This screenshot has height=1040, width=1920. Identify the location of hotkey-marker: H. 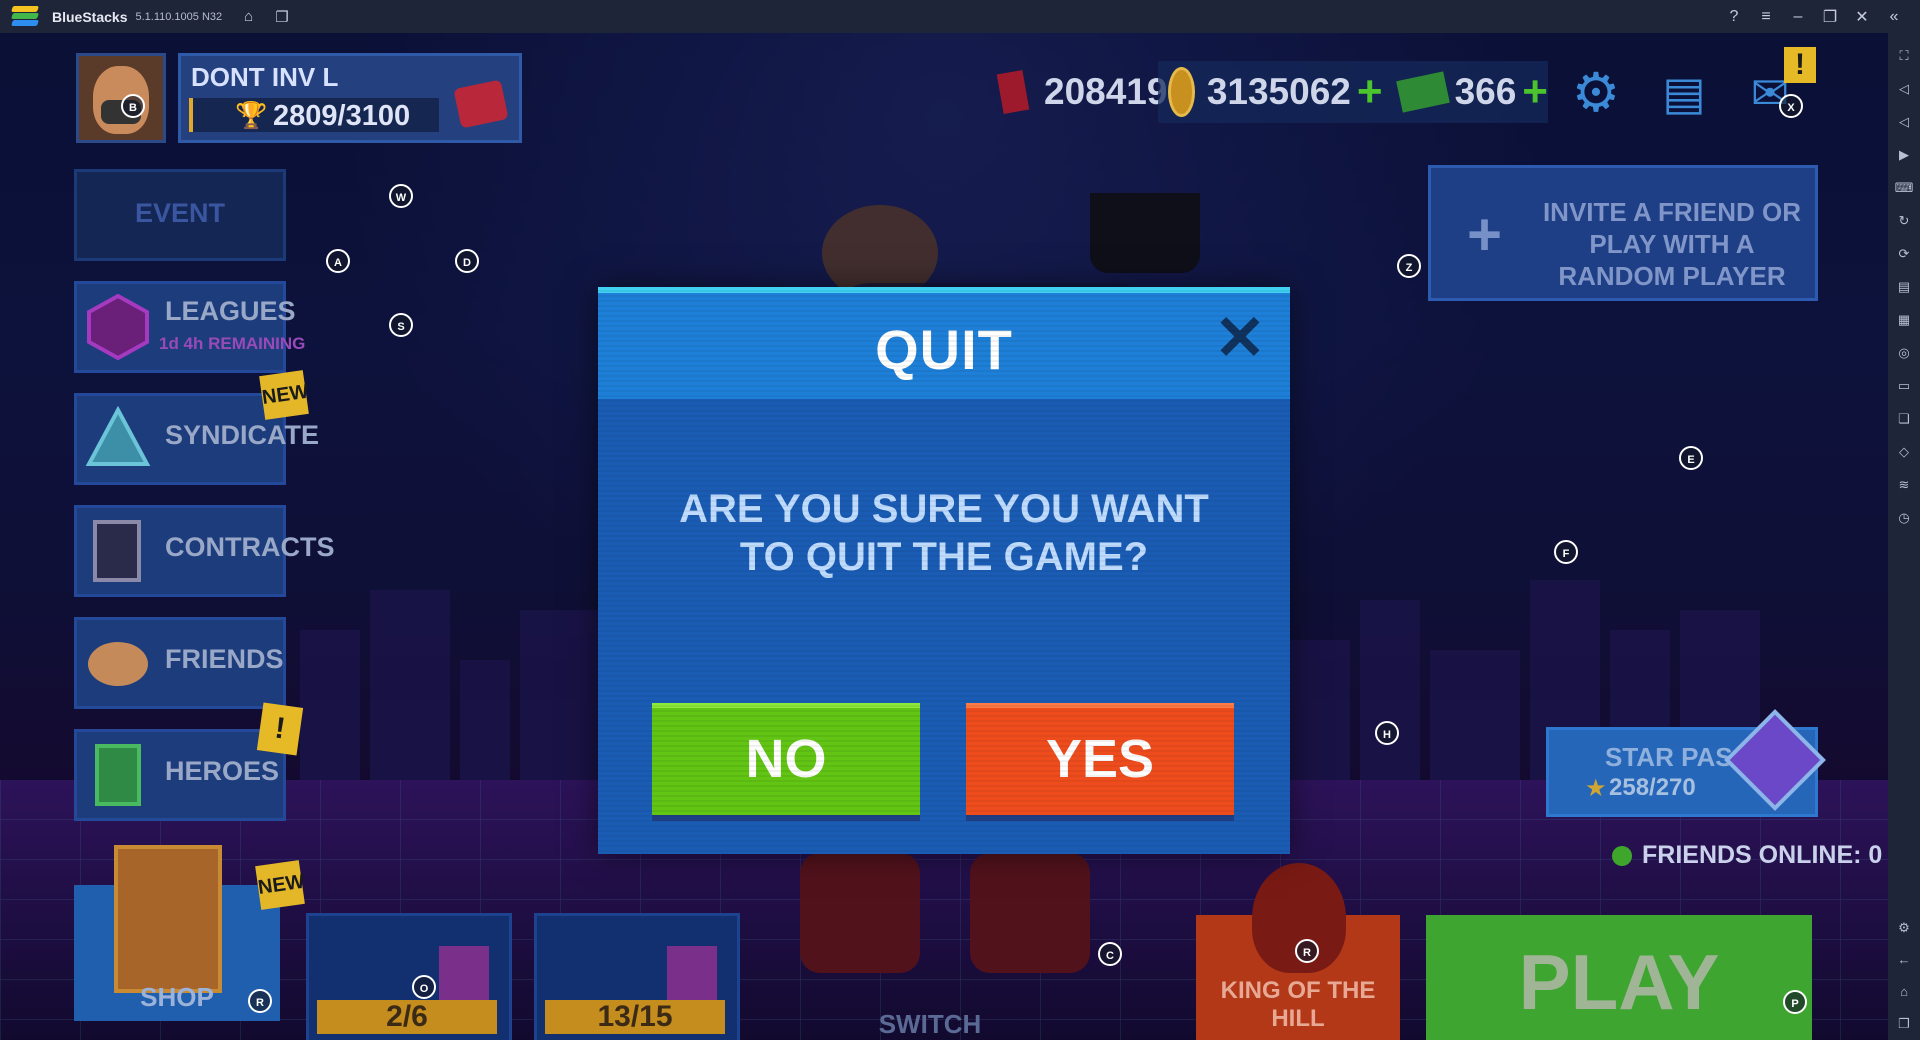
(1387, 733).